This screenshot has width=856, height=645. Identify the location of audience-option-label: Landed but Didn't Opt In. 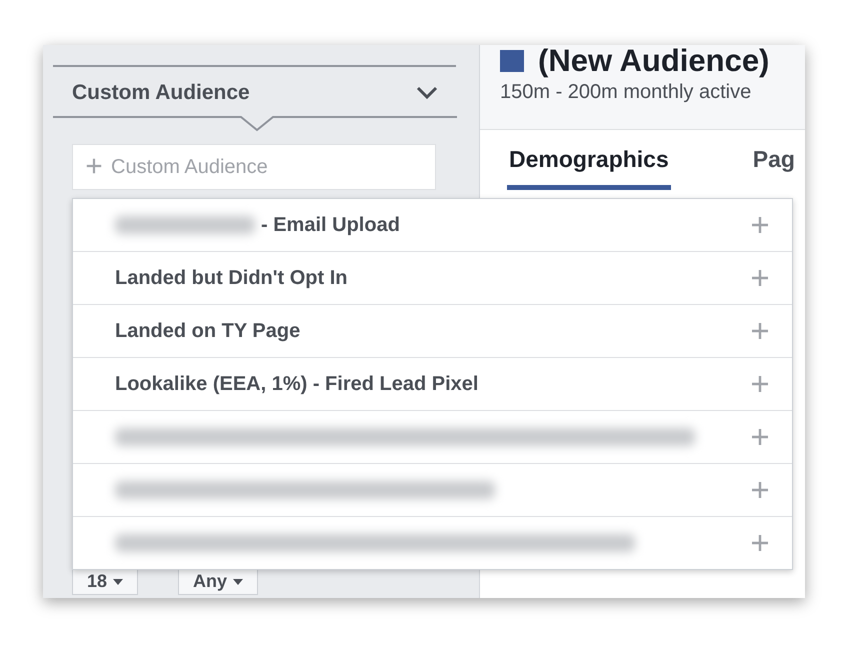
(231, 278).